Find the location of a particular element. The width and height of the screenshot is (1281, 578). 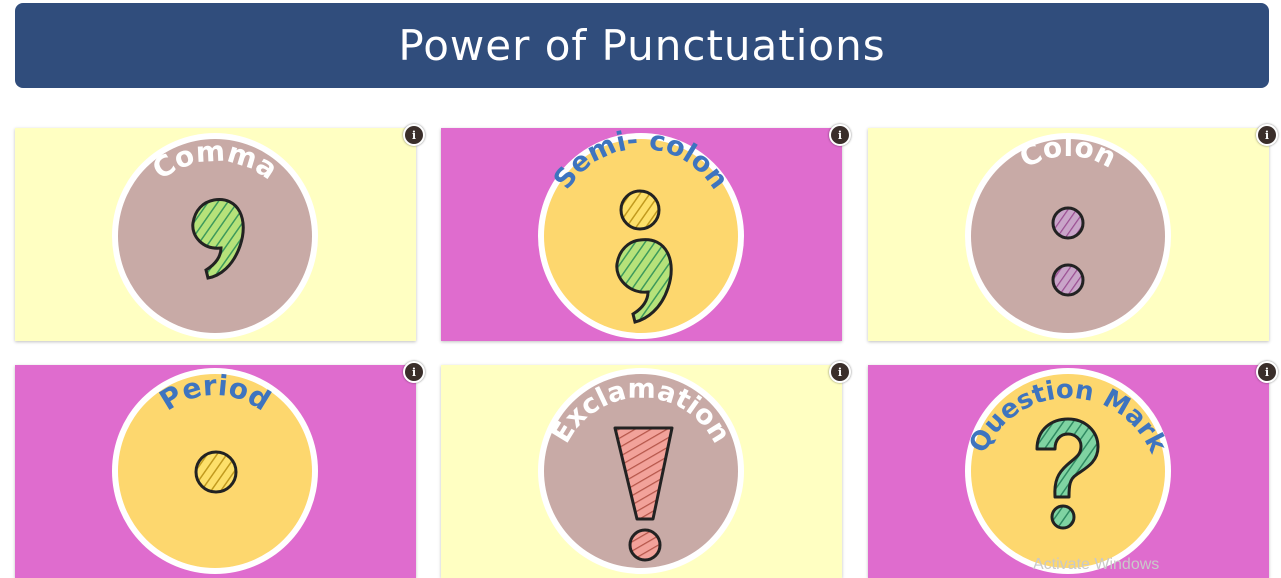

title-banner: Power of Punctuations is located at coordinates (642, 45).